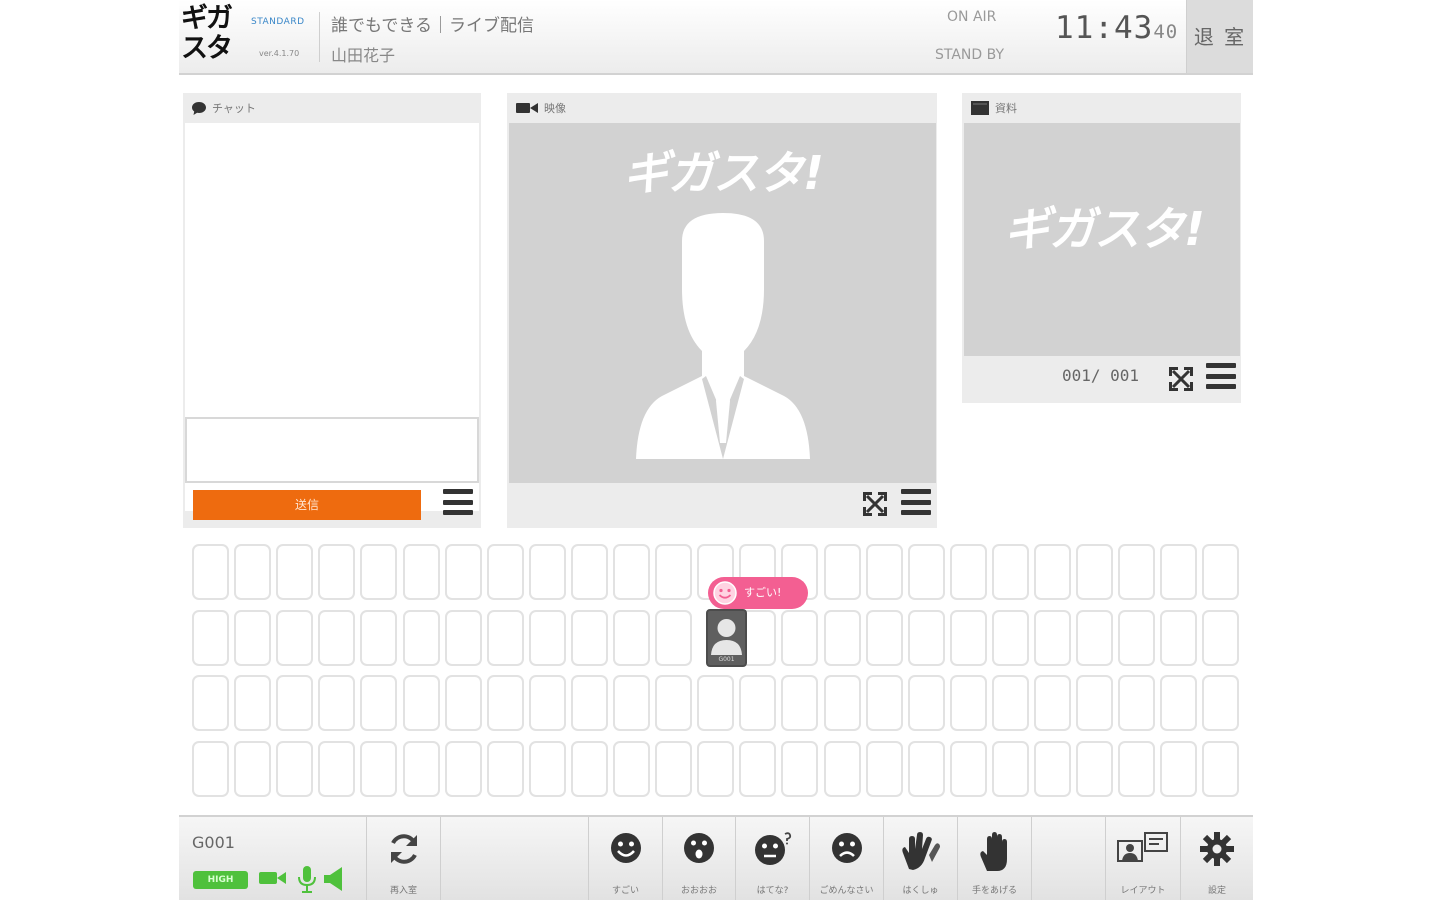  Describe the element at coordinates (921, 858) in the screenshot. I see `clap-reaction-button: はくしゅ` at that location.